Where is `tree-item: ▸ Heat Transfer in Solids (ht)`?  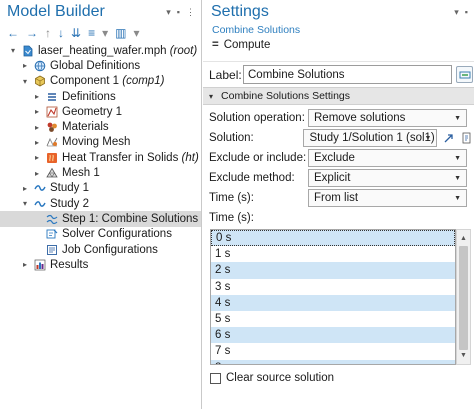 tree-item: ▸ Heat Transfer in Solids (ht) is located at coordinates (100, 157).